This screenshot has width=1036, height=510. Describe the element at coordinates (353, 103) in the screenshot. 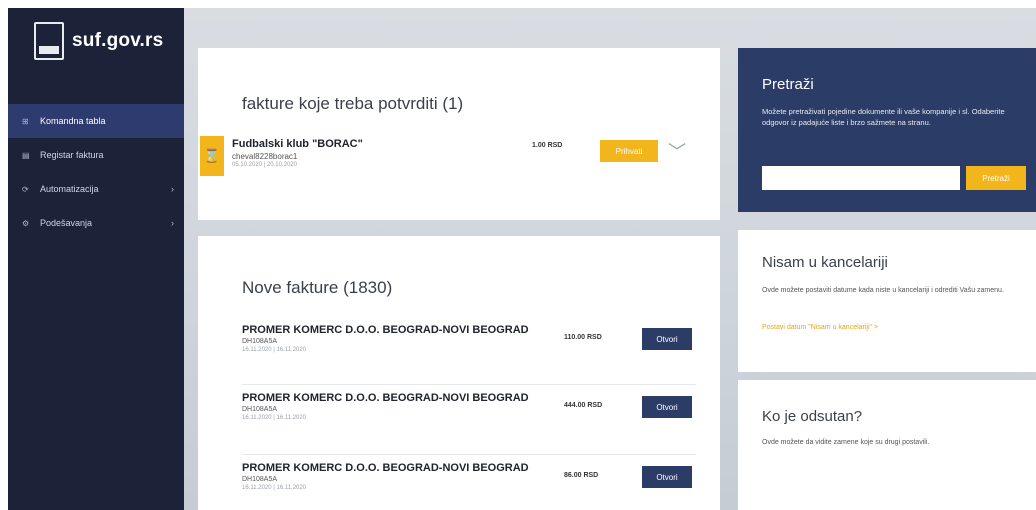

I see `confirm-invoices-title: fakture koje treba potvrditi (1)` at that location.